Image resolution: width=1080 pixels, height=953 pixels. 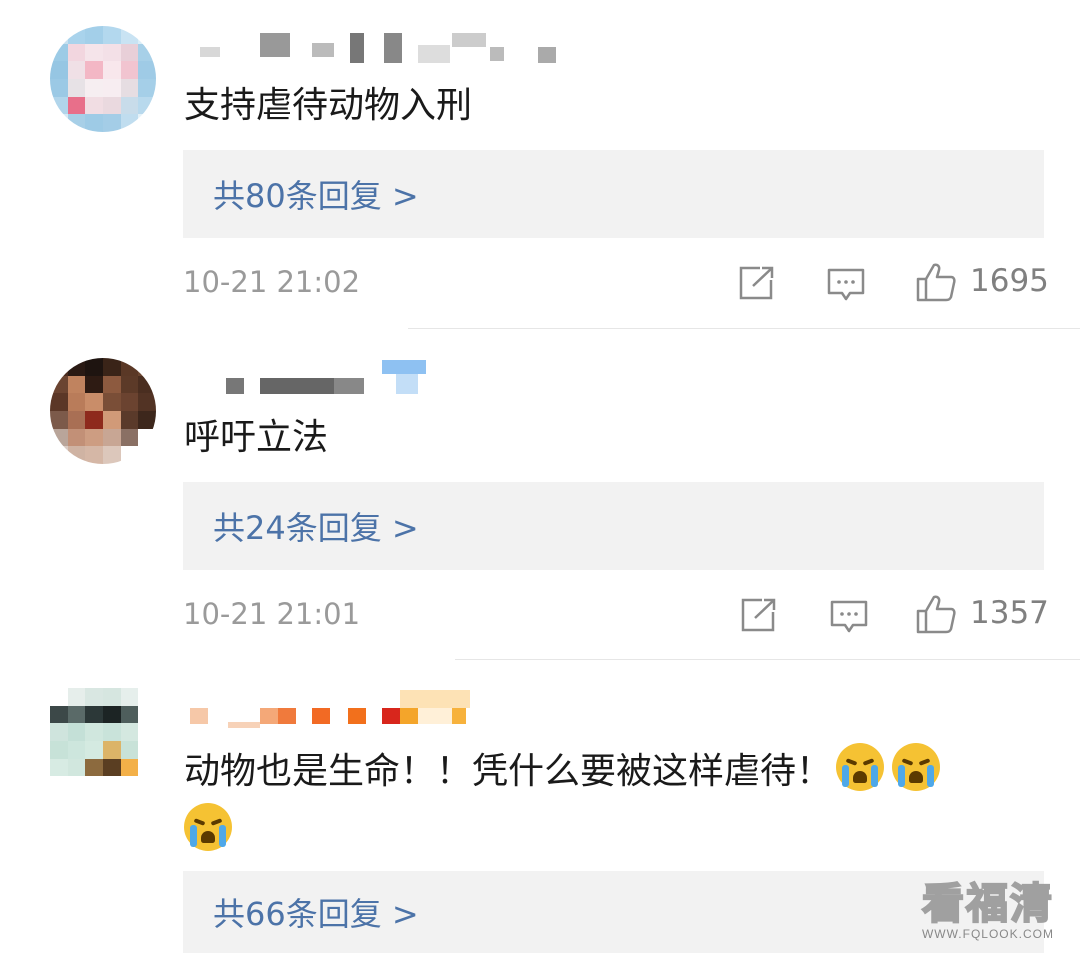 I want to click on comment-text: 呼吁立法, so click(x=256, y=437).